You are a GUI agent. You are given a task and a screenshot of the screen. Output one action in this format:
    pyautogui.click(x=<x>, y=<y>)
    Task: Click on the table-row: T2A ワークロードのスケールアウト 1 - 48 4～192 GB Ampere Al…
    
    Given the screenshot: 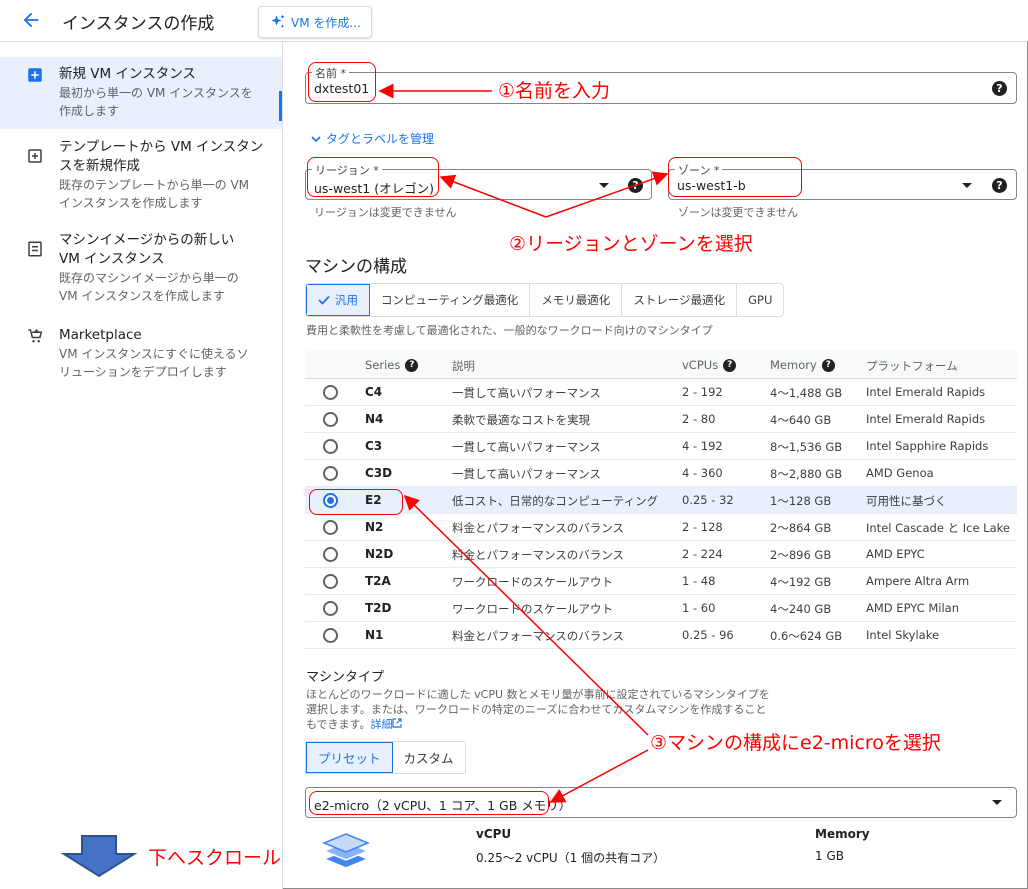 What is the action you would take?
    pyautogui.click(x=661, y=581)
    